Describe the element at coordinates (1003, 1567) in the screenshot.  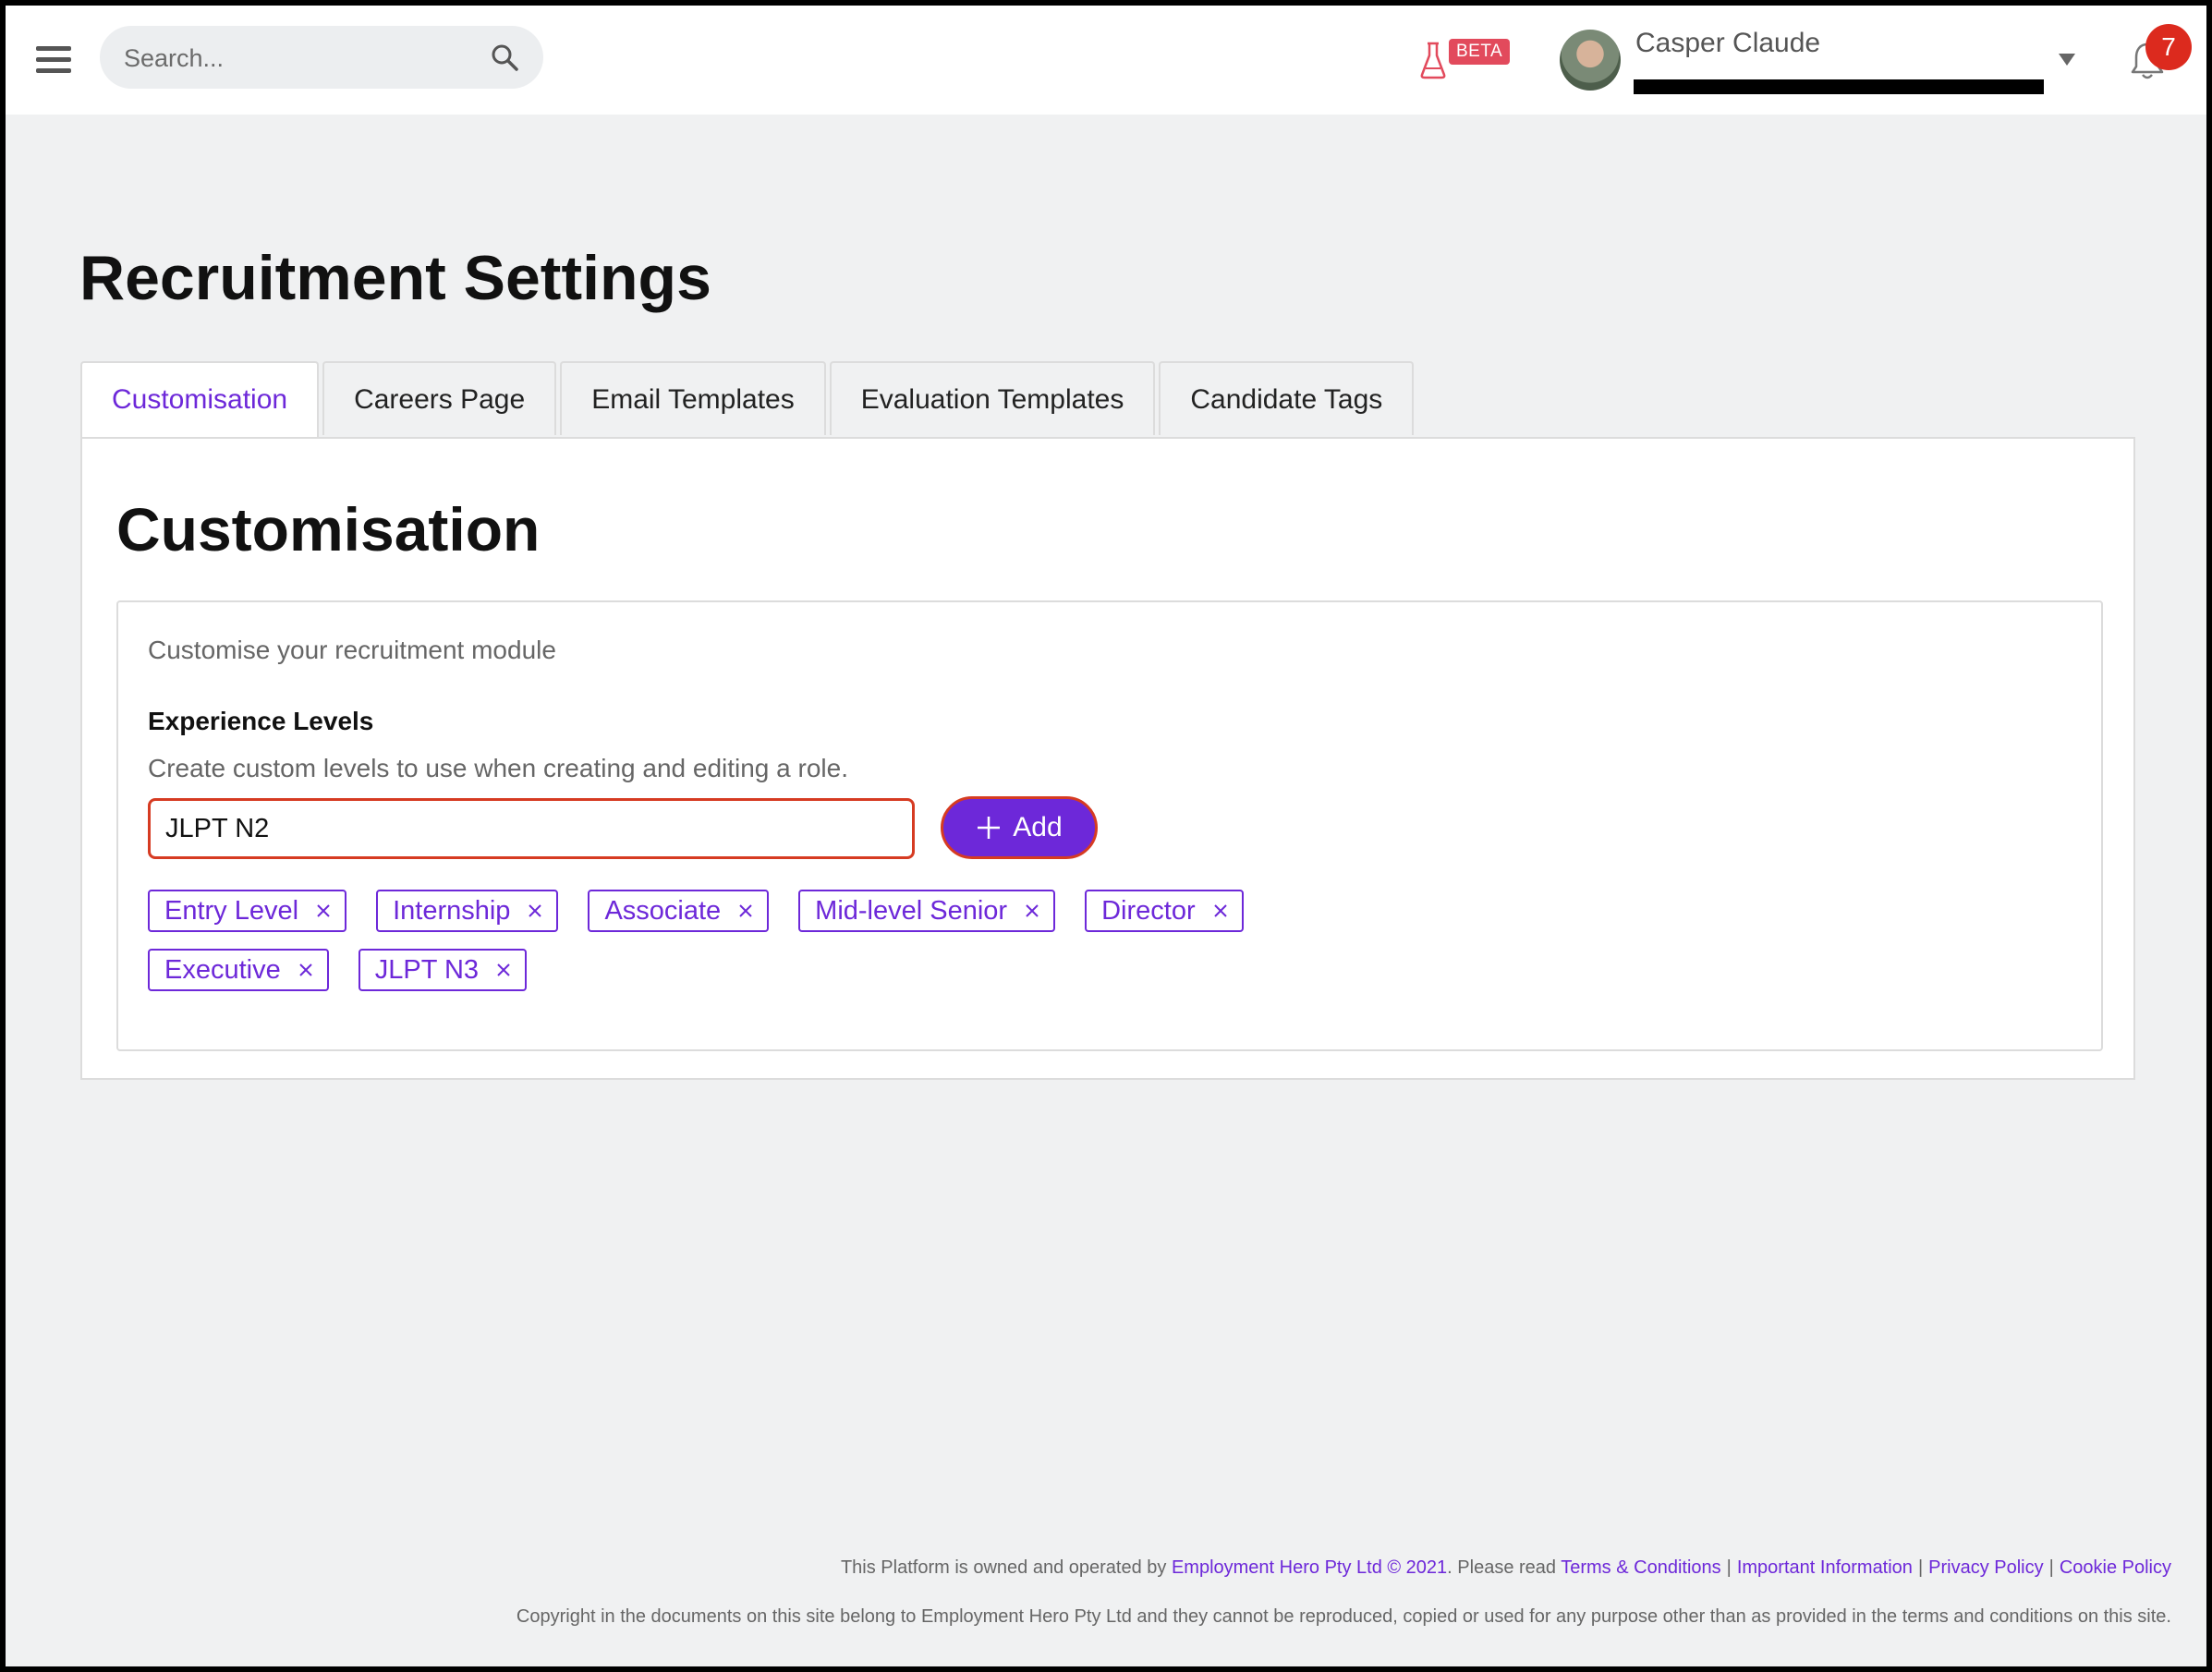
I see `footer-owned-text: This Platform is owned and operated by` at that location.